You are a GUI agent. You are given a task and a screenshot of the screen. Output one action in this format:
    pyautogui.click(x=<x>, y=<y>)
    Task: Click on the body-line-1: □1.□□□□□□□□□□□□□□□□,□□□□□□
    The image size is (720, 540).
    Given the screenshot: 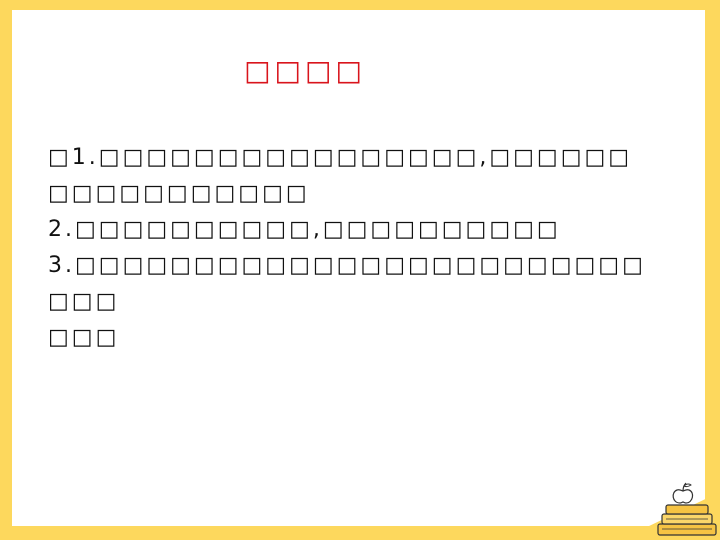 What is the action you would take?
    pyautogui.click(x=340, y=157)
    